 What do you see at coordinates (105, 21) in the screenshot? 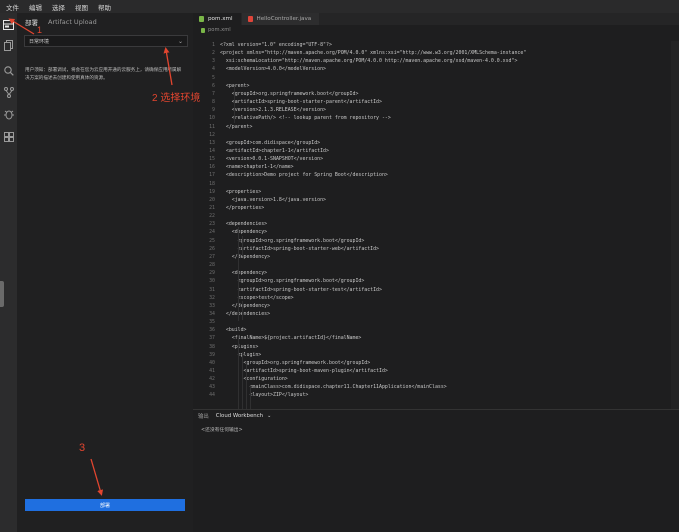
I see `panel-tabs: 部署 Artifact Upload` at bounding box center [105, 21].